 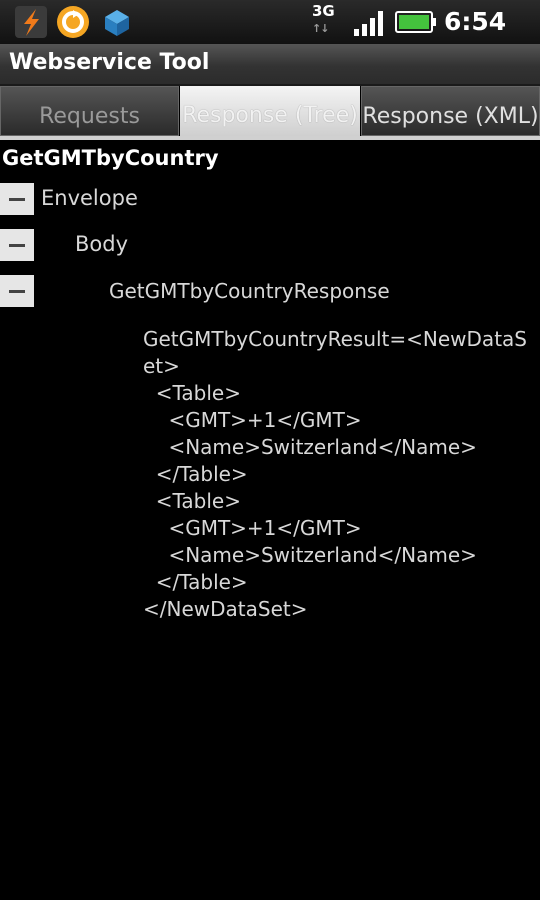 I want to click on network-arrows: ↑↓, so click(x=320, y=28).